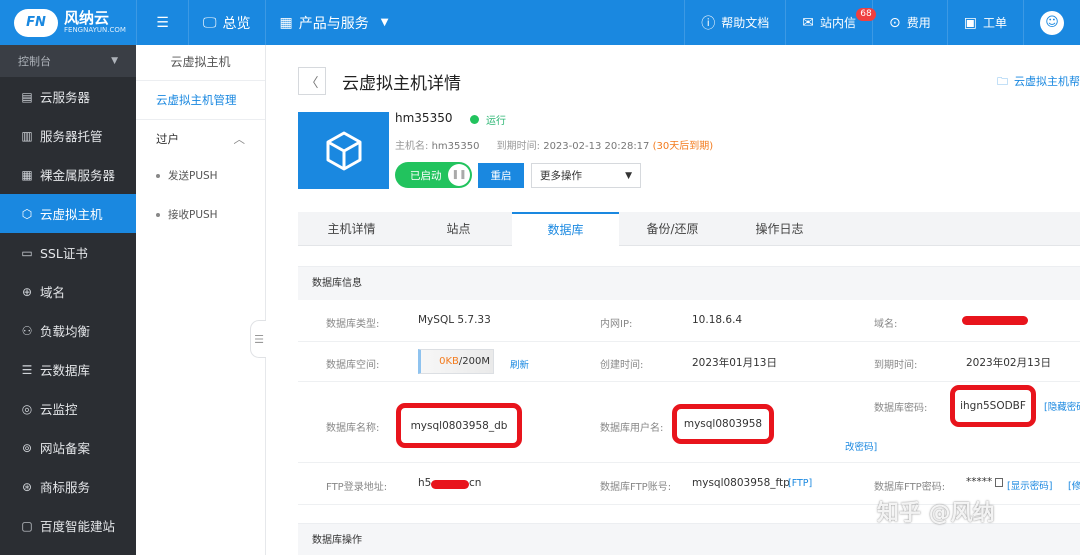 This screenshot has width=1080, height=555. Describe the element at coordinates (672, 228) in the screenshot. I see `tab-backup-restore: 备份/还原` at that location.